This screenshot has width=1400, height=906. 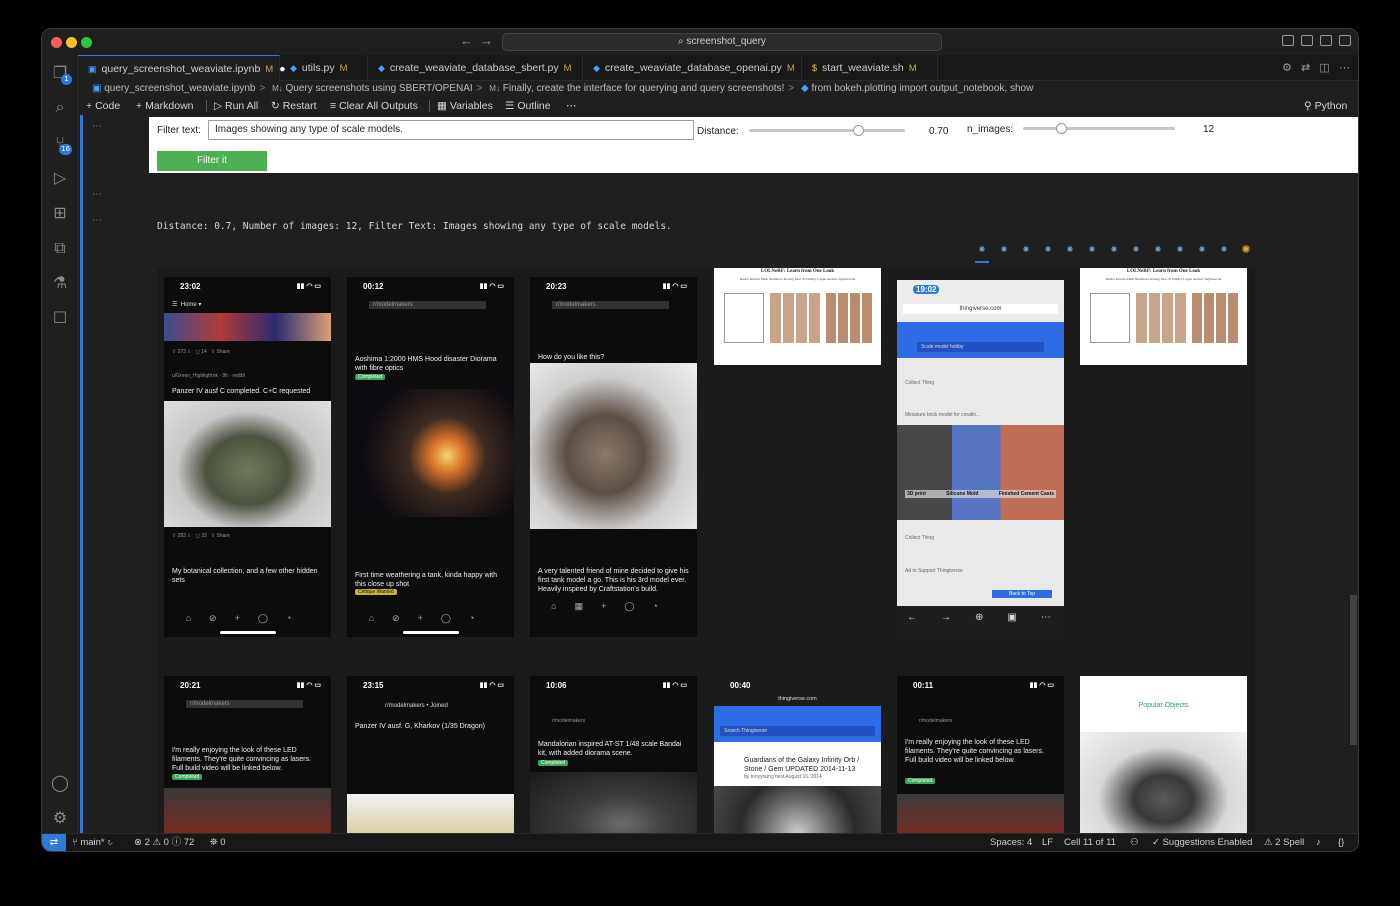 I want to click on account-icon: ◯, so click(x=60, y=783).